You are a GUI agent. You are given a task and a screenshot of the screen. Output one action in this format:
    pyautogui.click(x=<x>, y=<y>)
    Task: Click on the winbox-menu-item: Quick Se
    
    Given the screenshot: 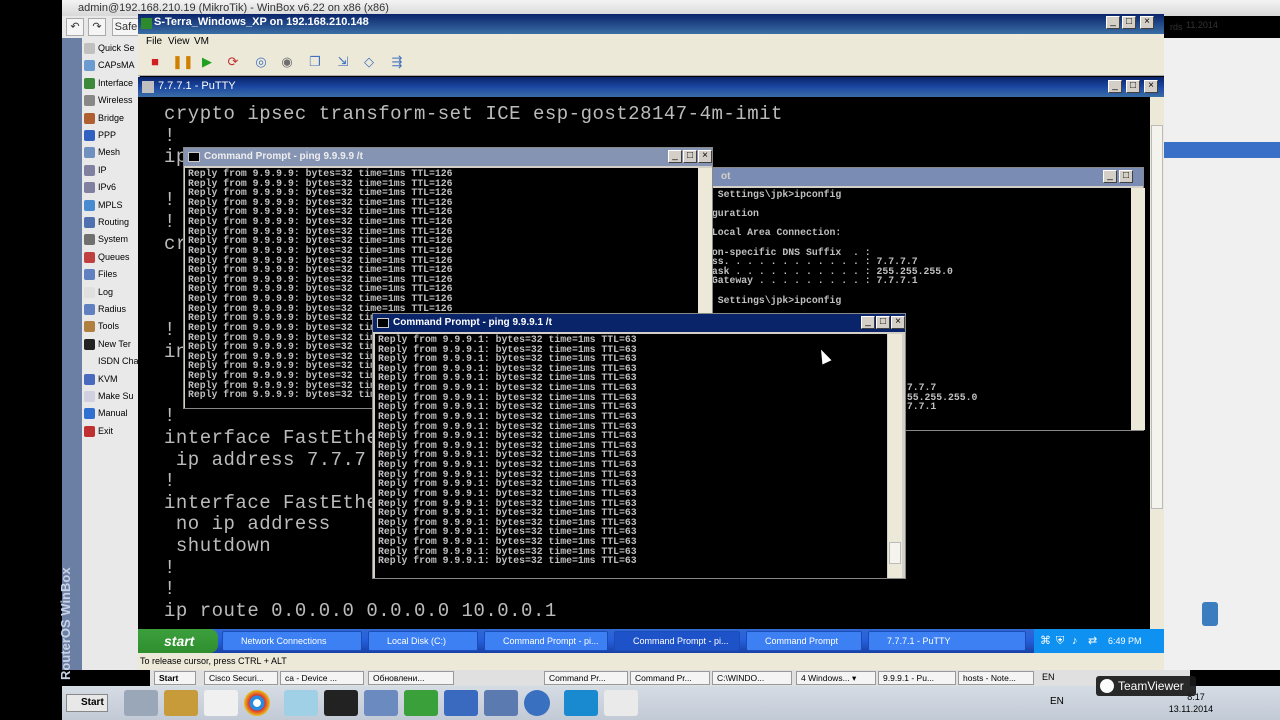 What is the action you would take?
    pyautogui.click(x=111, y=48)
    